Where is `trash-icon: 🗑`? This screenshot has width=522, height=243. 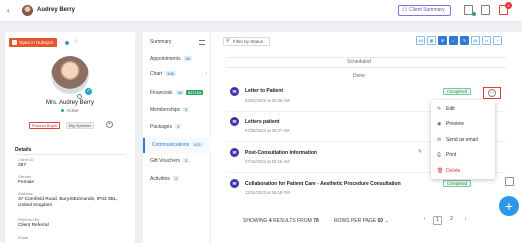 trash-icon: 🗑 is located at coordinates (440, 171).